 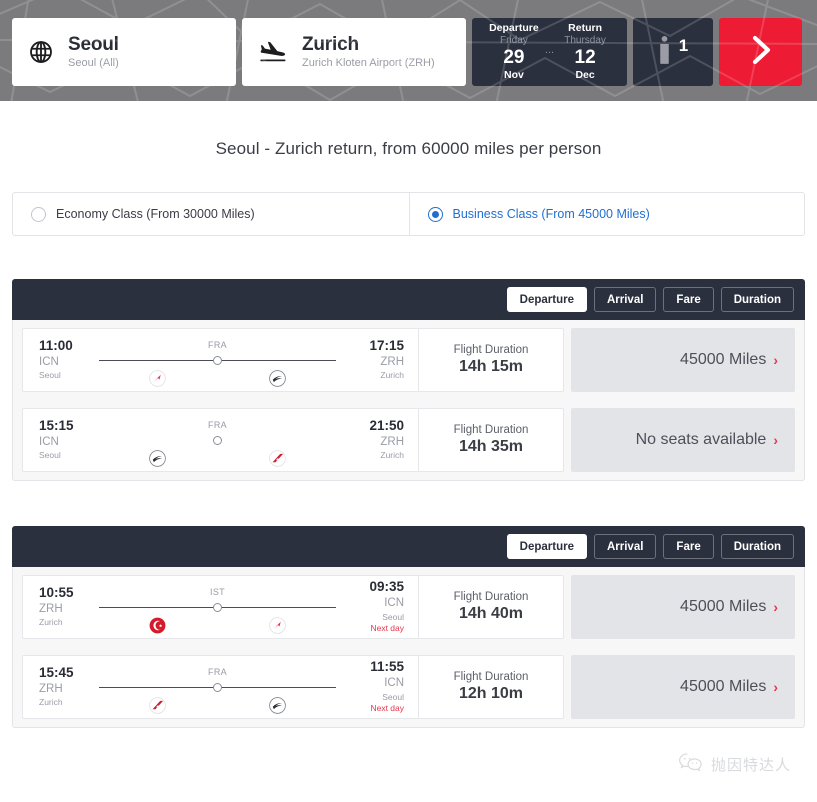 What do you see at coordinates (56, 593) in the screenshot?
I see `depart-time: 10:55` at bounding box center [56, 593].